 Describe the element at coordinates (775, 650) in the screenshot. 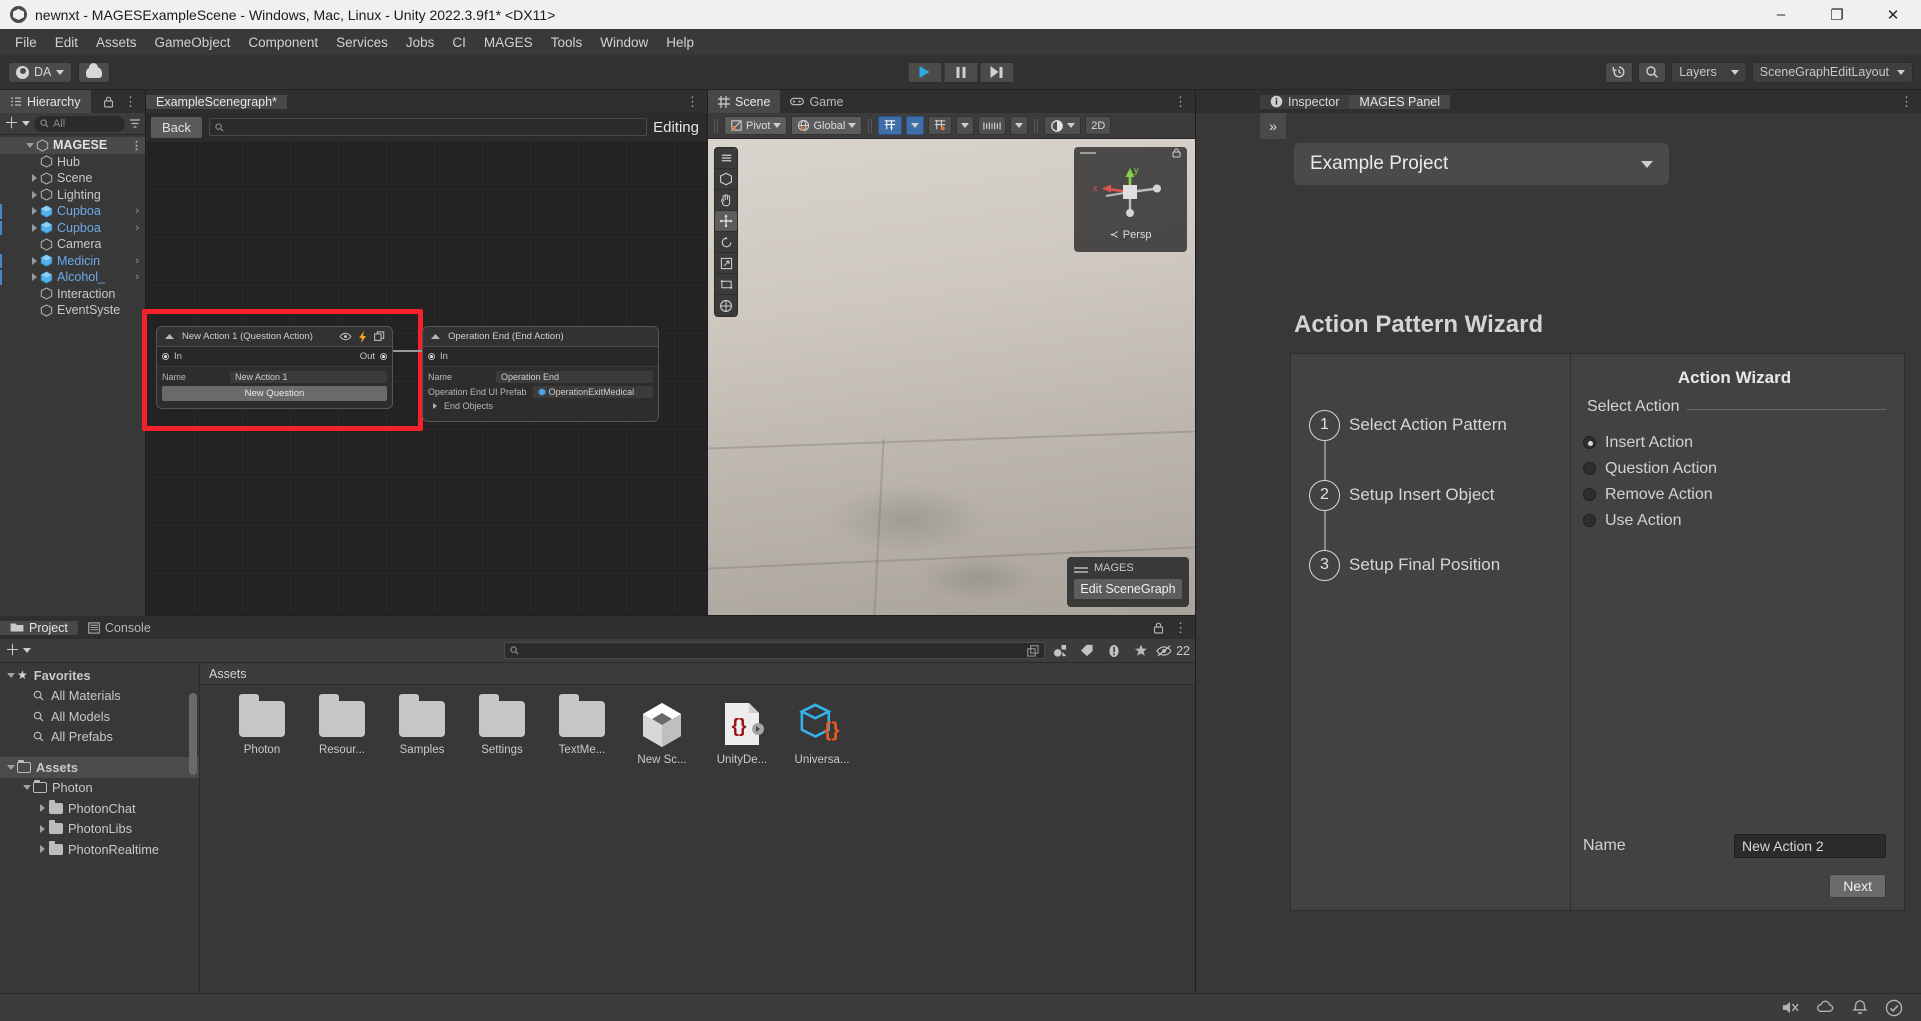

I see `project-search-input` at that location.